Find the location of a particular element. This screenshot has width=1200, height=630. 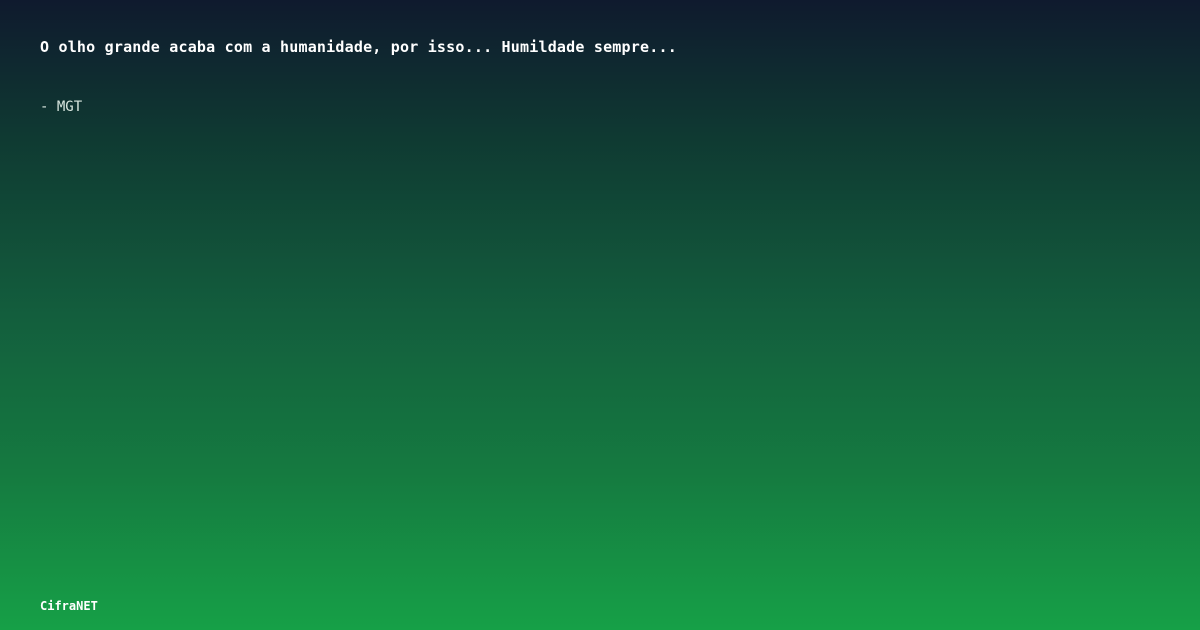

quote-author: - MGT is located at coordinates (61, 107).